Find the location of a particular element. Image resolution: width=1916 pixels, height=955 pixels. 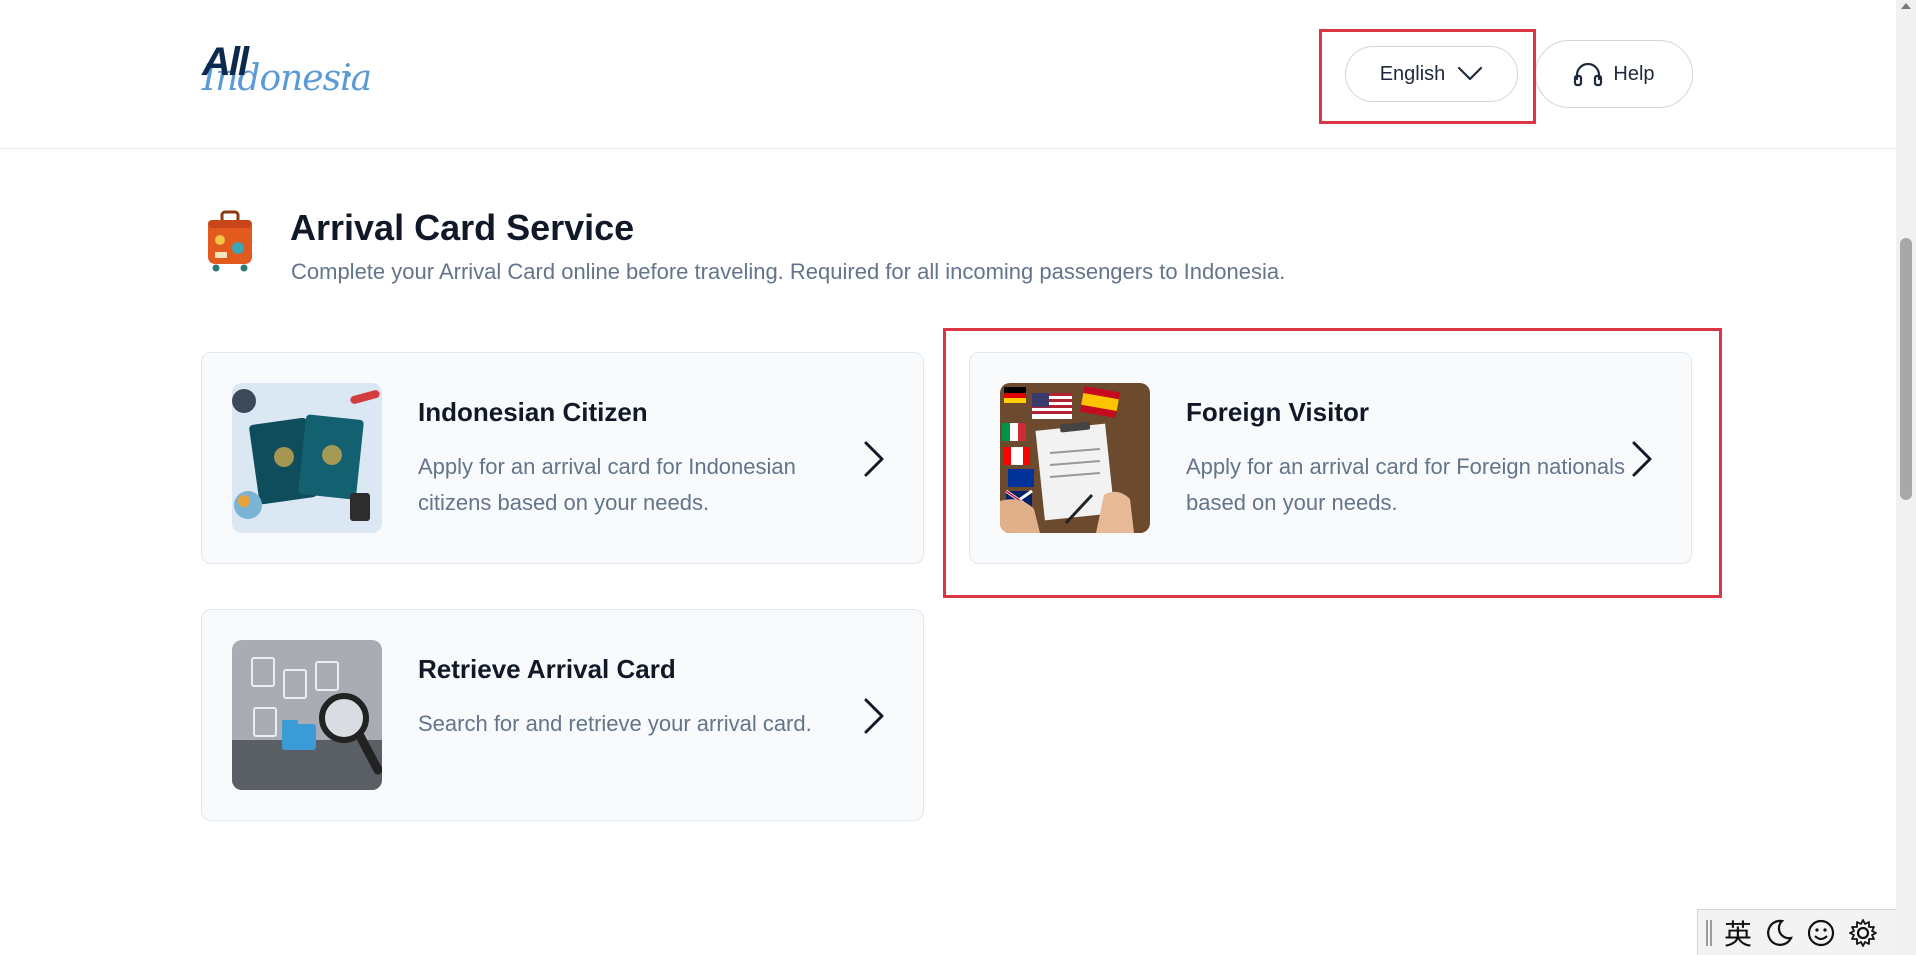

smiley-icon is located at coordinates (1821, 933).